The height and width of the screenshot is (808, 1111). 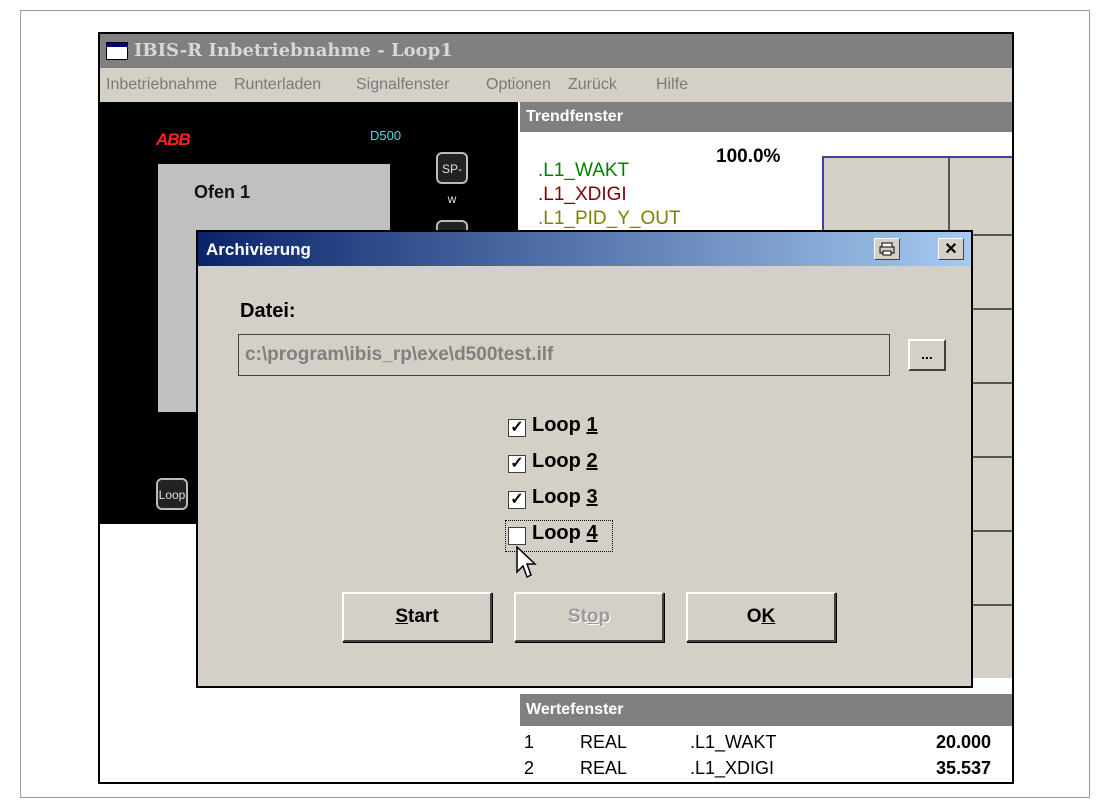 What do you see at coordinates (268, 311) in the screenshot?
I see `file-label: Datei:` at bounding box center [268, 311].